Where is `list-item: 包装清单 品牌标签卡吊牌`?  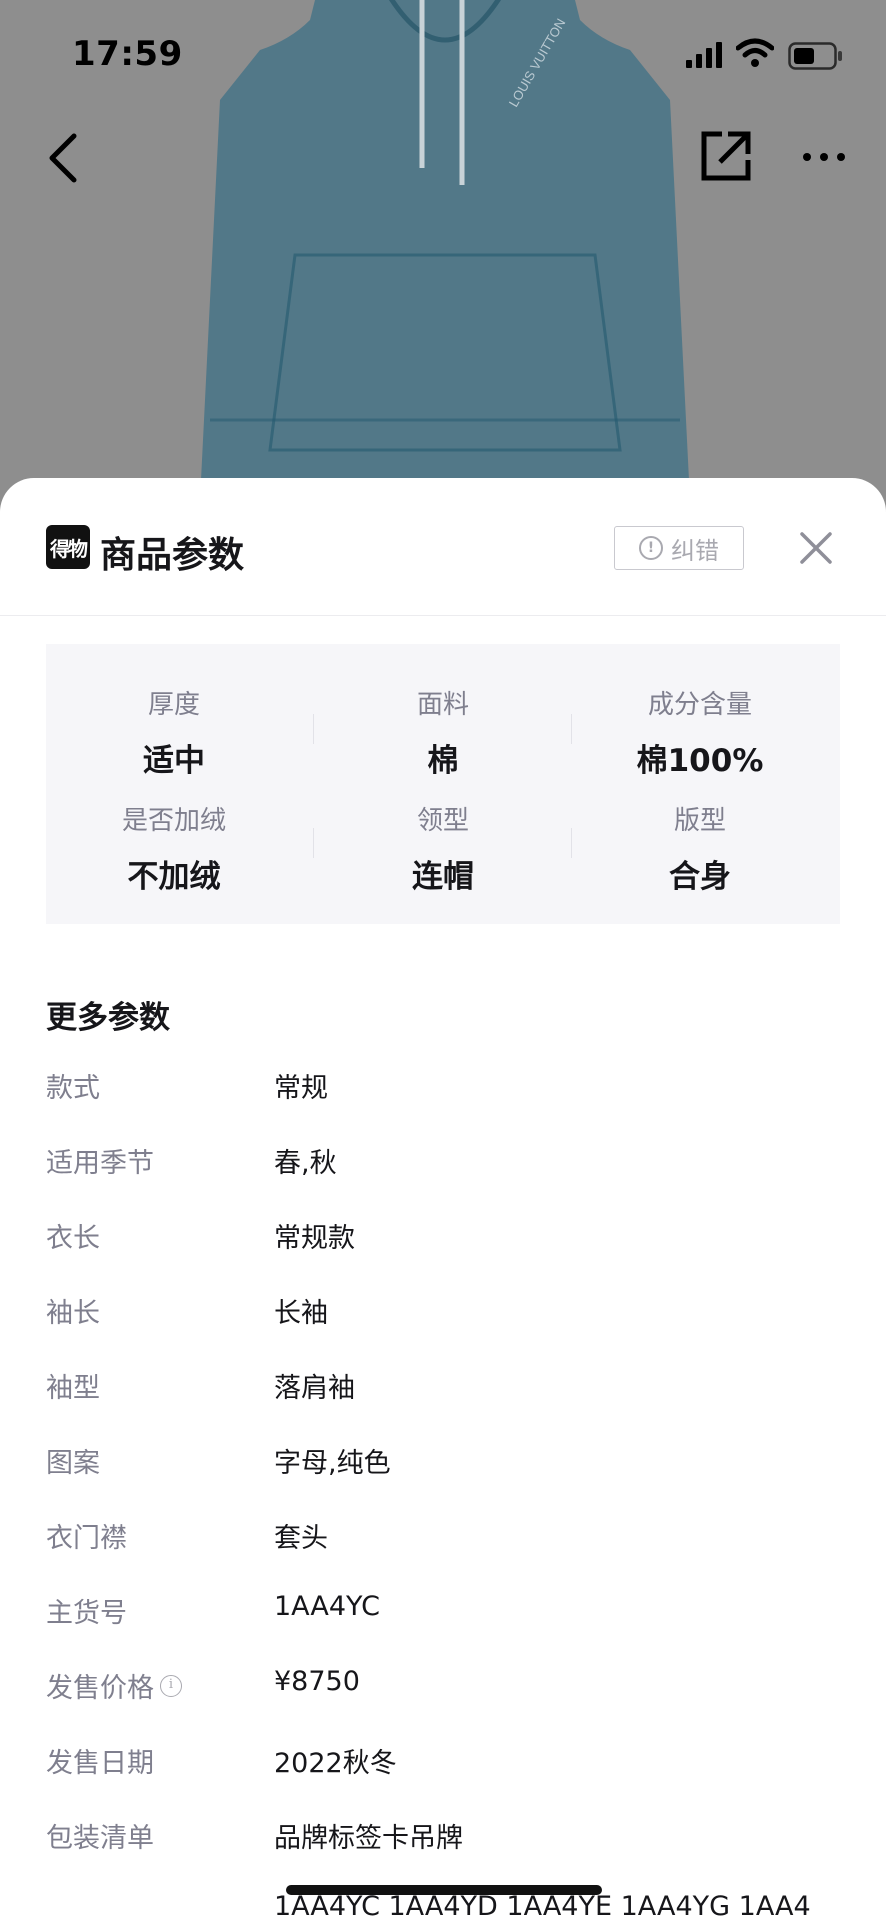 list-item: 包装清单 品牌标签卡吊牌 is located at coordinates (446, 1853).